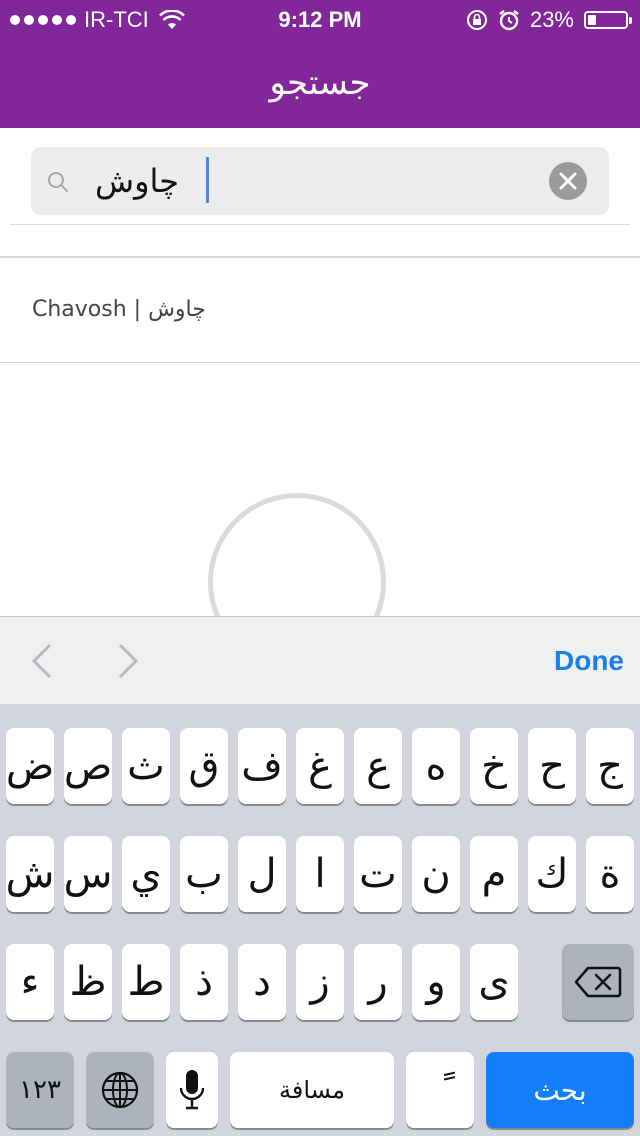  Describe the element at coordinates (262, 982) in the screenshot. I see `key: د` at that location.